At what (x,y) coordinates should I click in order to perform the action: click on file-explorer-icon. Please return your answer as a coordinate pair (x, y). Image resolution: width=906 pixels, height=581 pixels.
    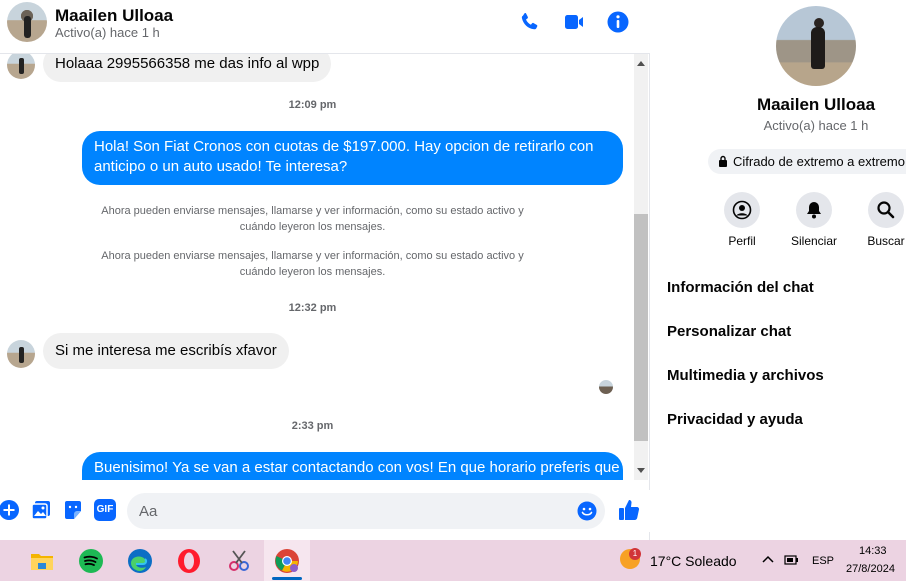
    Looking at the image, I should click on (42, 561).